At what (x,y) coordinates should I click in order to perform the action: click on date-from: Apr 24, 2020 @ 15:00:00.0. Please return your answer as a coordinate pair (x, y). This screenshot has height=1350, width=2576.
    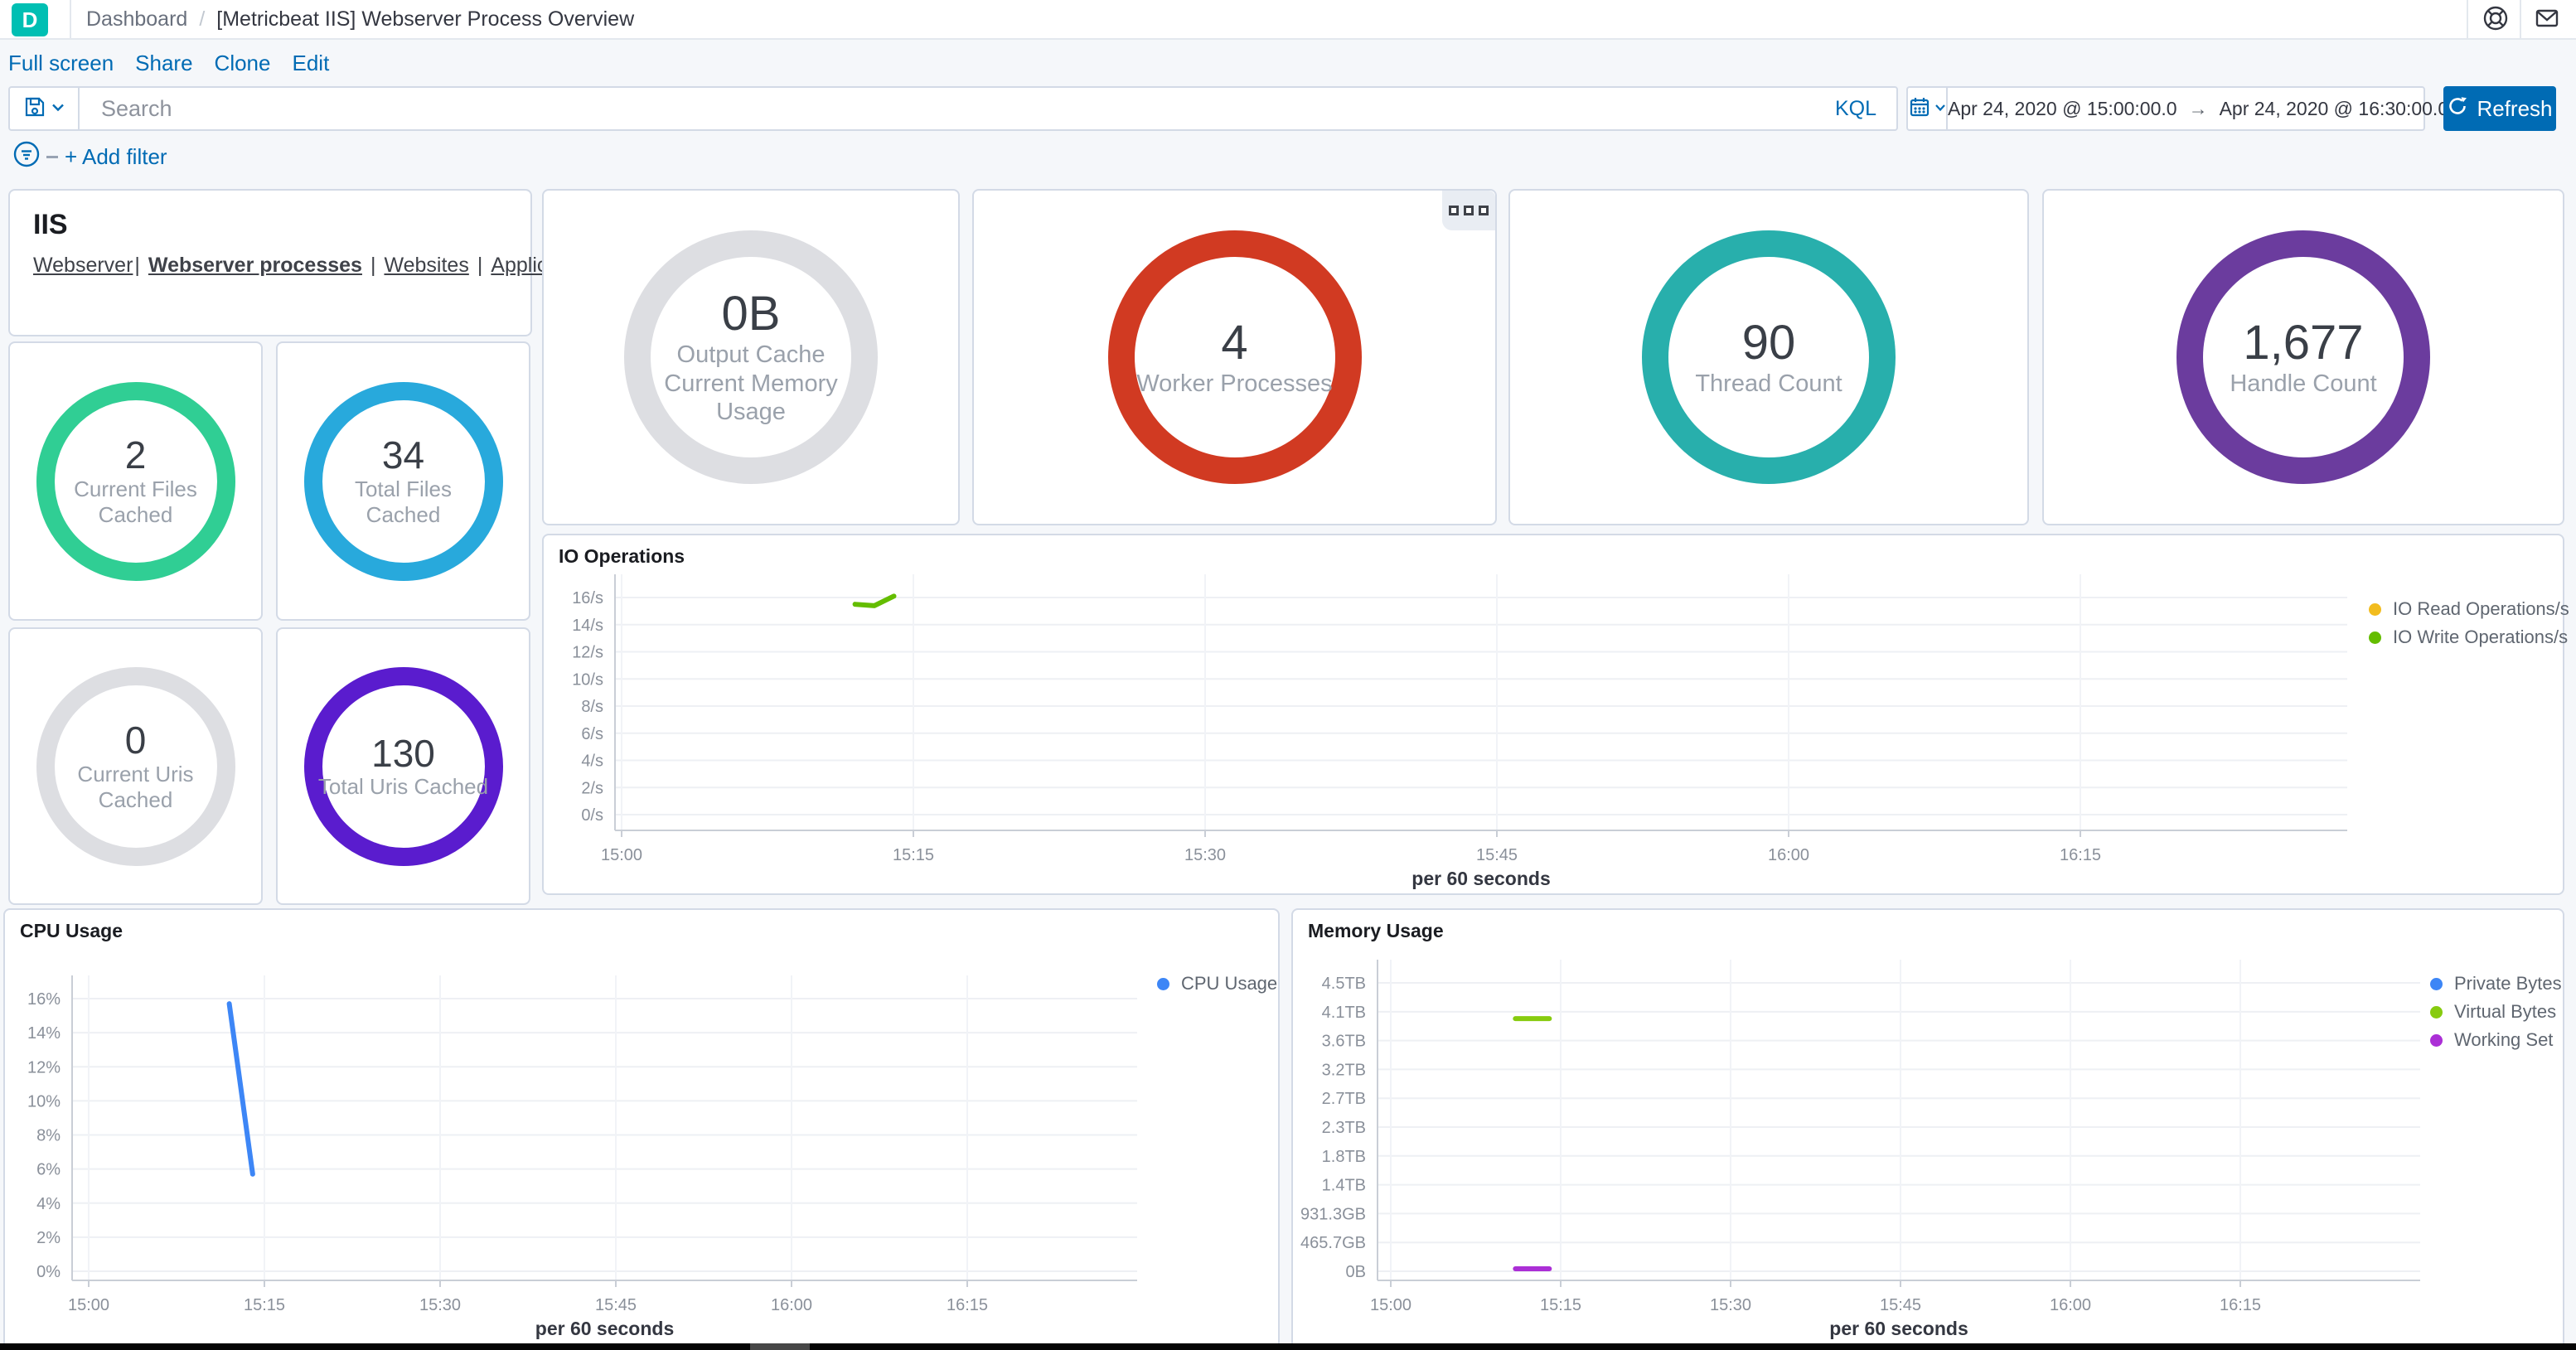
    Looking at the image, I should click on (2062, 109).